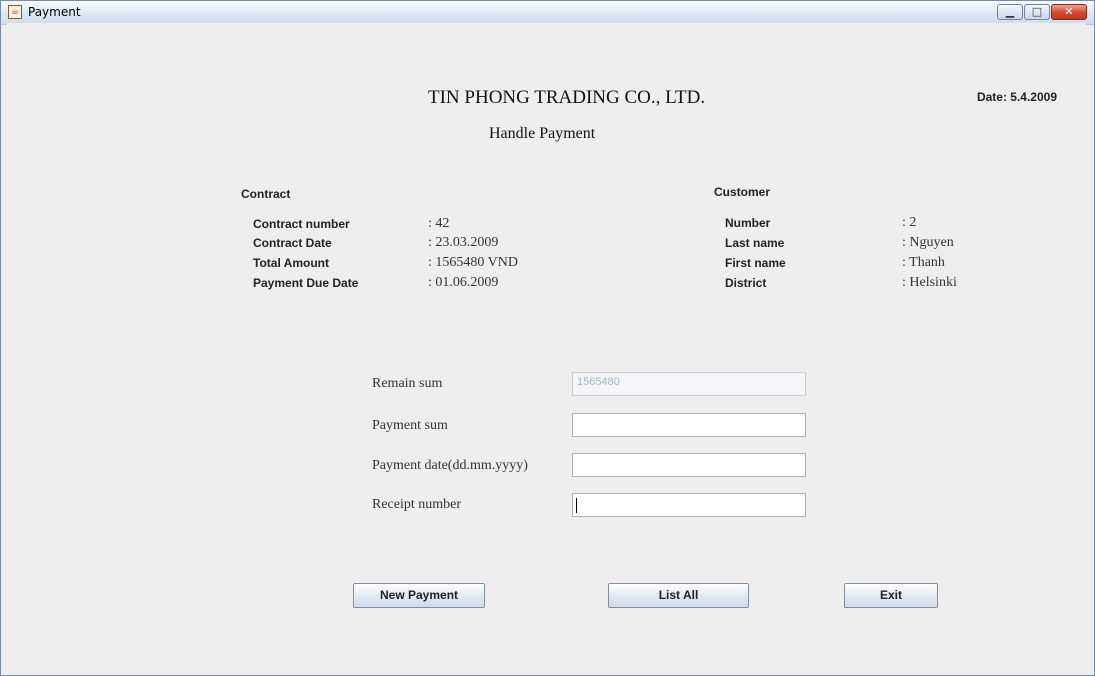 This screenshot has width=1095, height=676. What do you see at coordinates (689, 505) in the screenshot?
I see `receipt-number-input` at bounding box center [689, 505].